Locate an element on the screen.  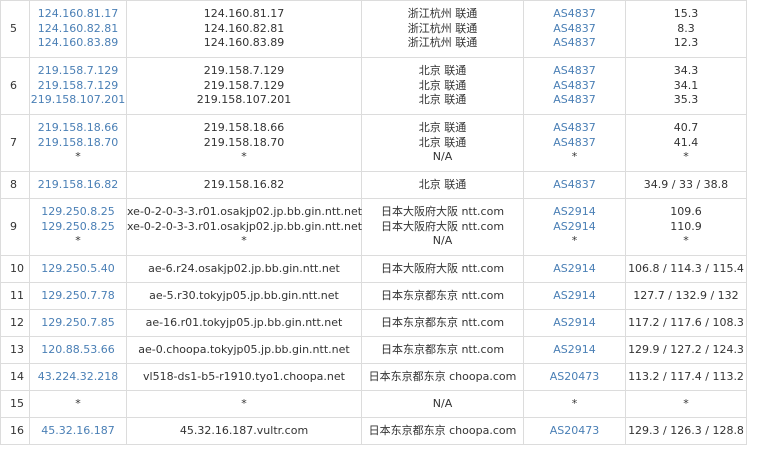
location-cell: N/A is located at coordinates (442, 404).